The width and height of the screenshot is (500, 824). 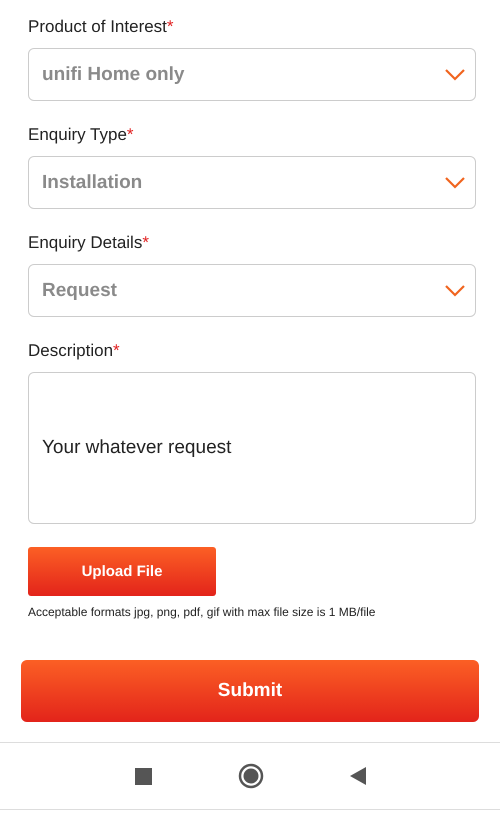 I want to click on field-label: Product of Interest, so click(x=97, y=27).